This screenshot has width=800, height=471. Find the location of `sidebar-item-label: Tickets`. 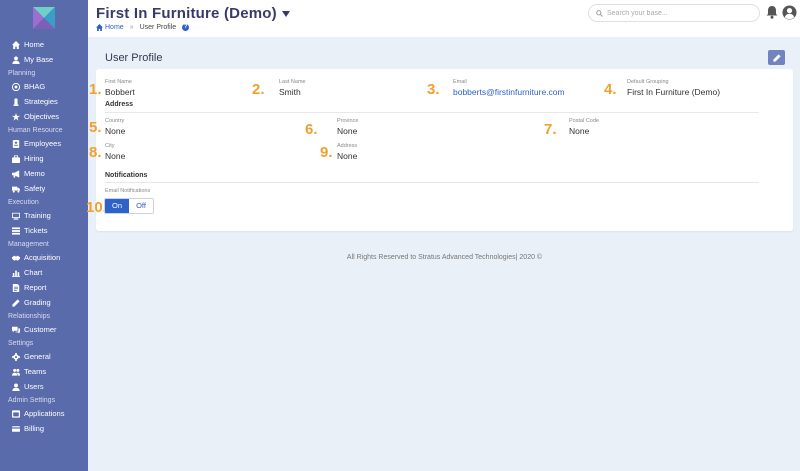

sidebar-item-label: Tickets is located at coordinates (36, 230).